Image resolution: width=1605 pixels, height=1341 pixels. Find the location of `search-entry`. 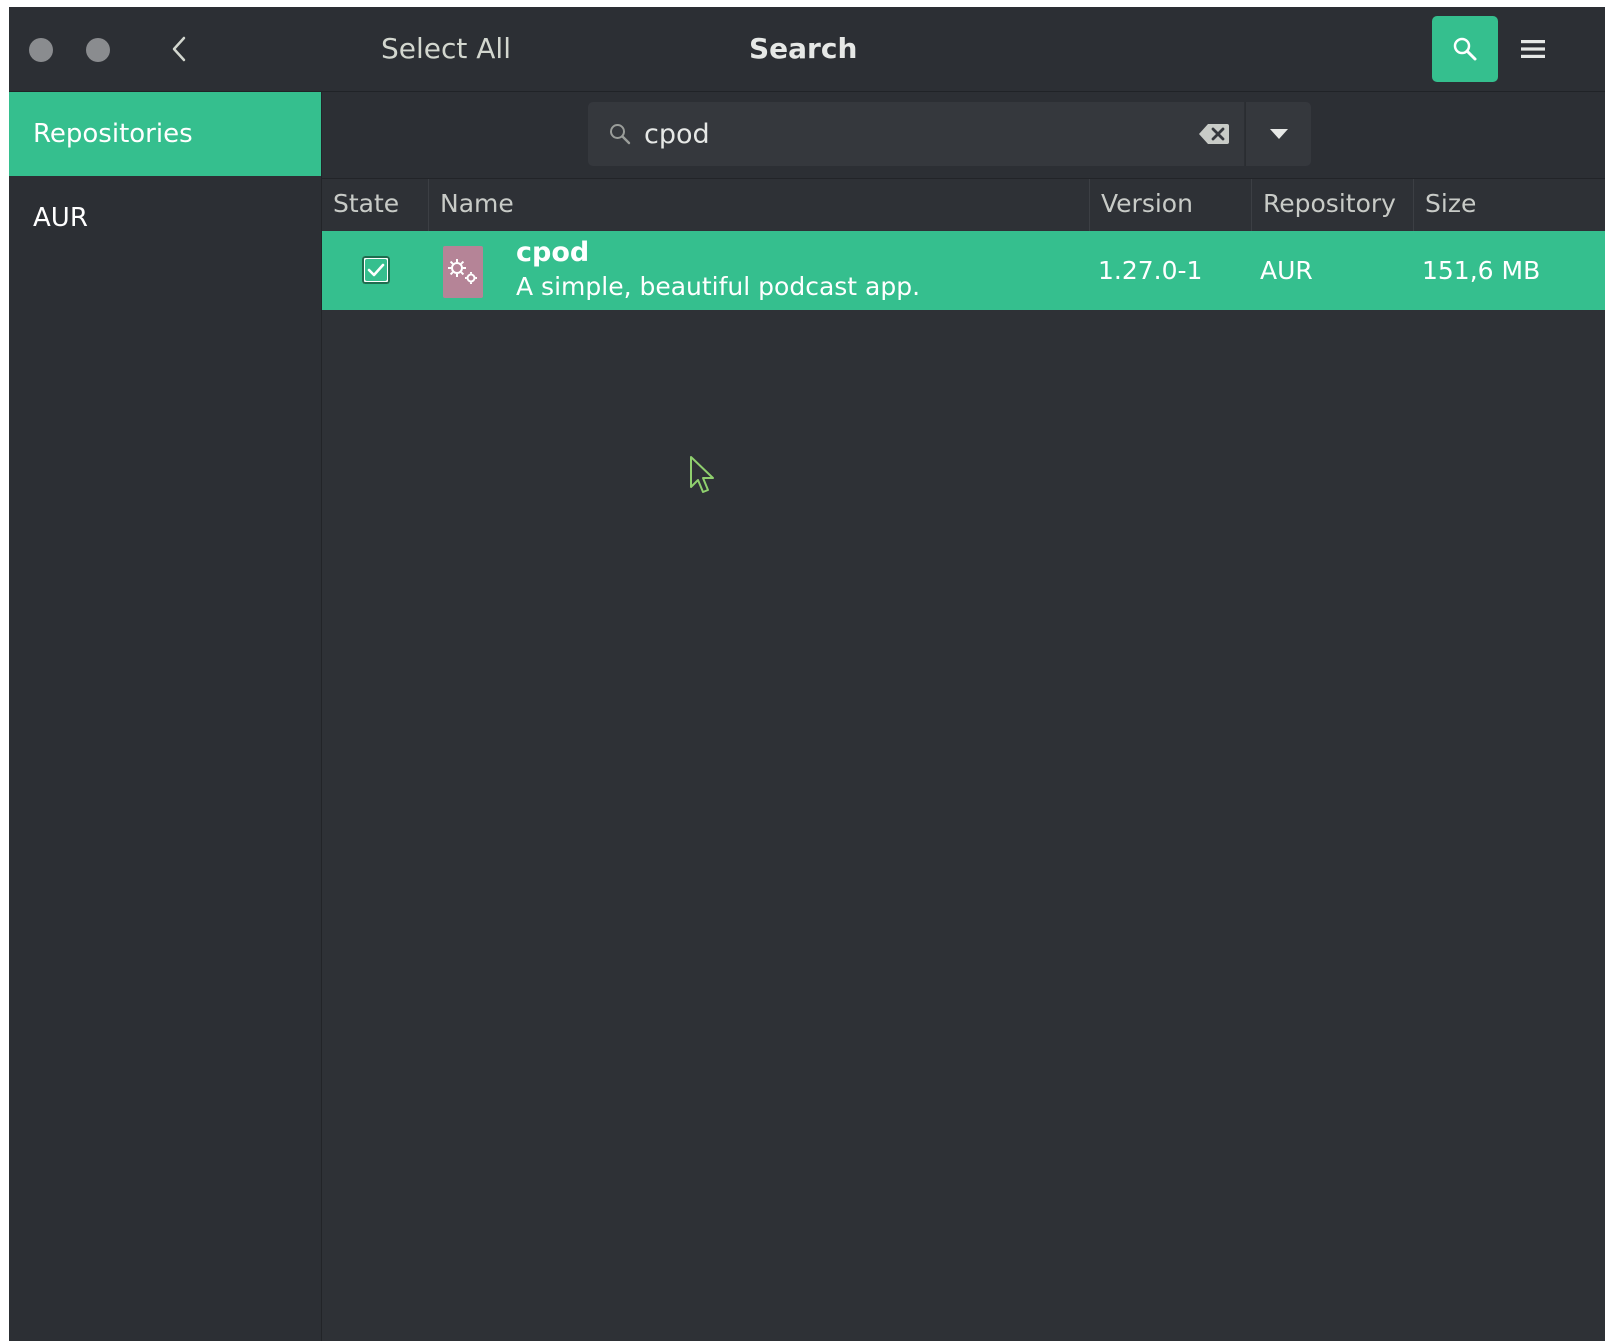

search-entry is located at coordinates (916, 134).